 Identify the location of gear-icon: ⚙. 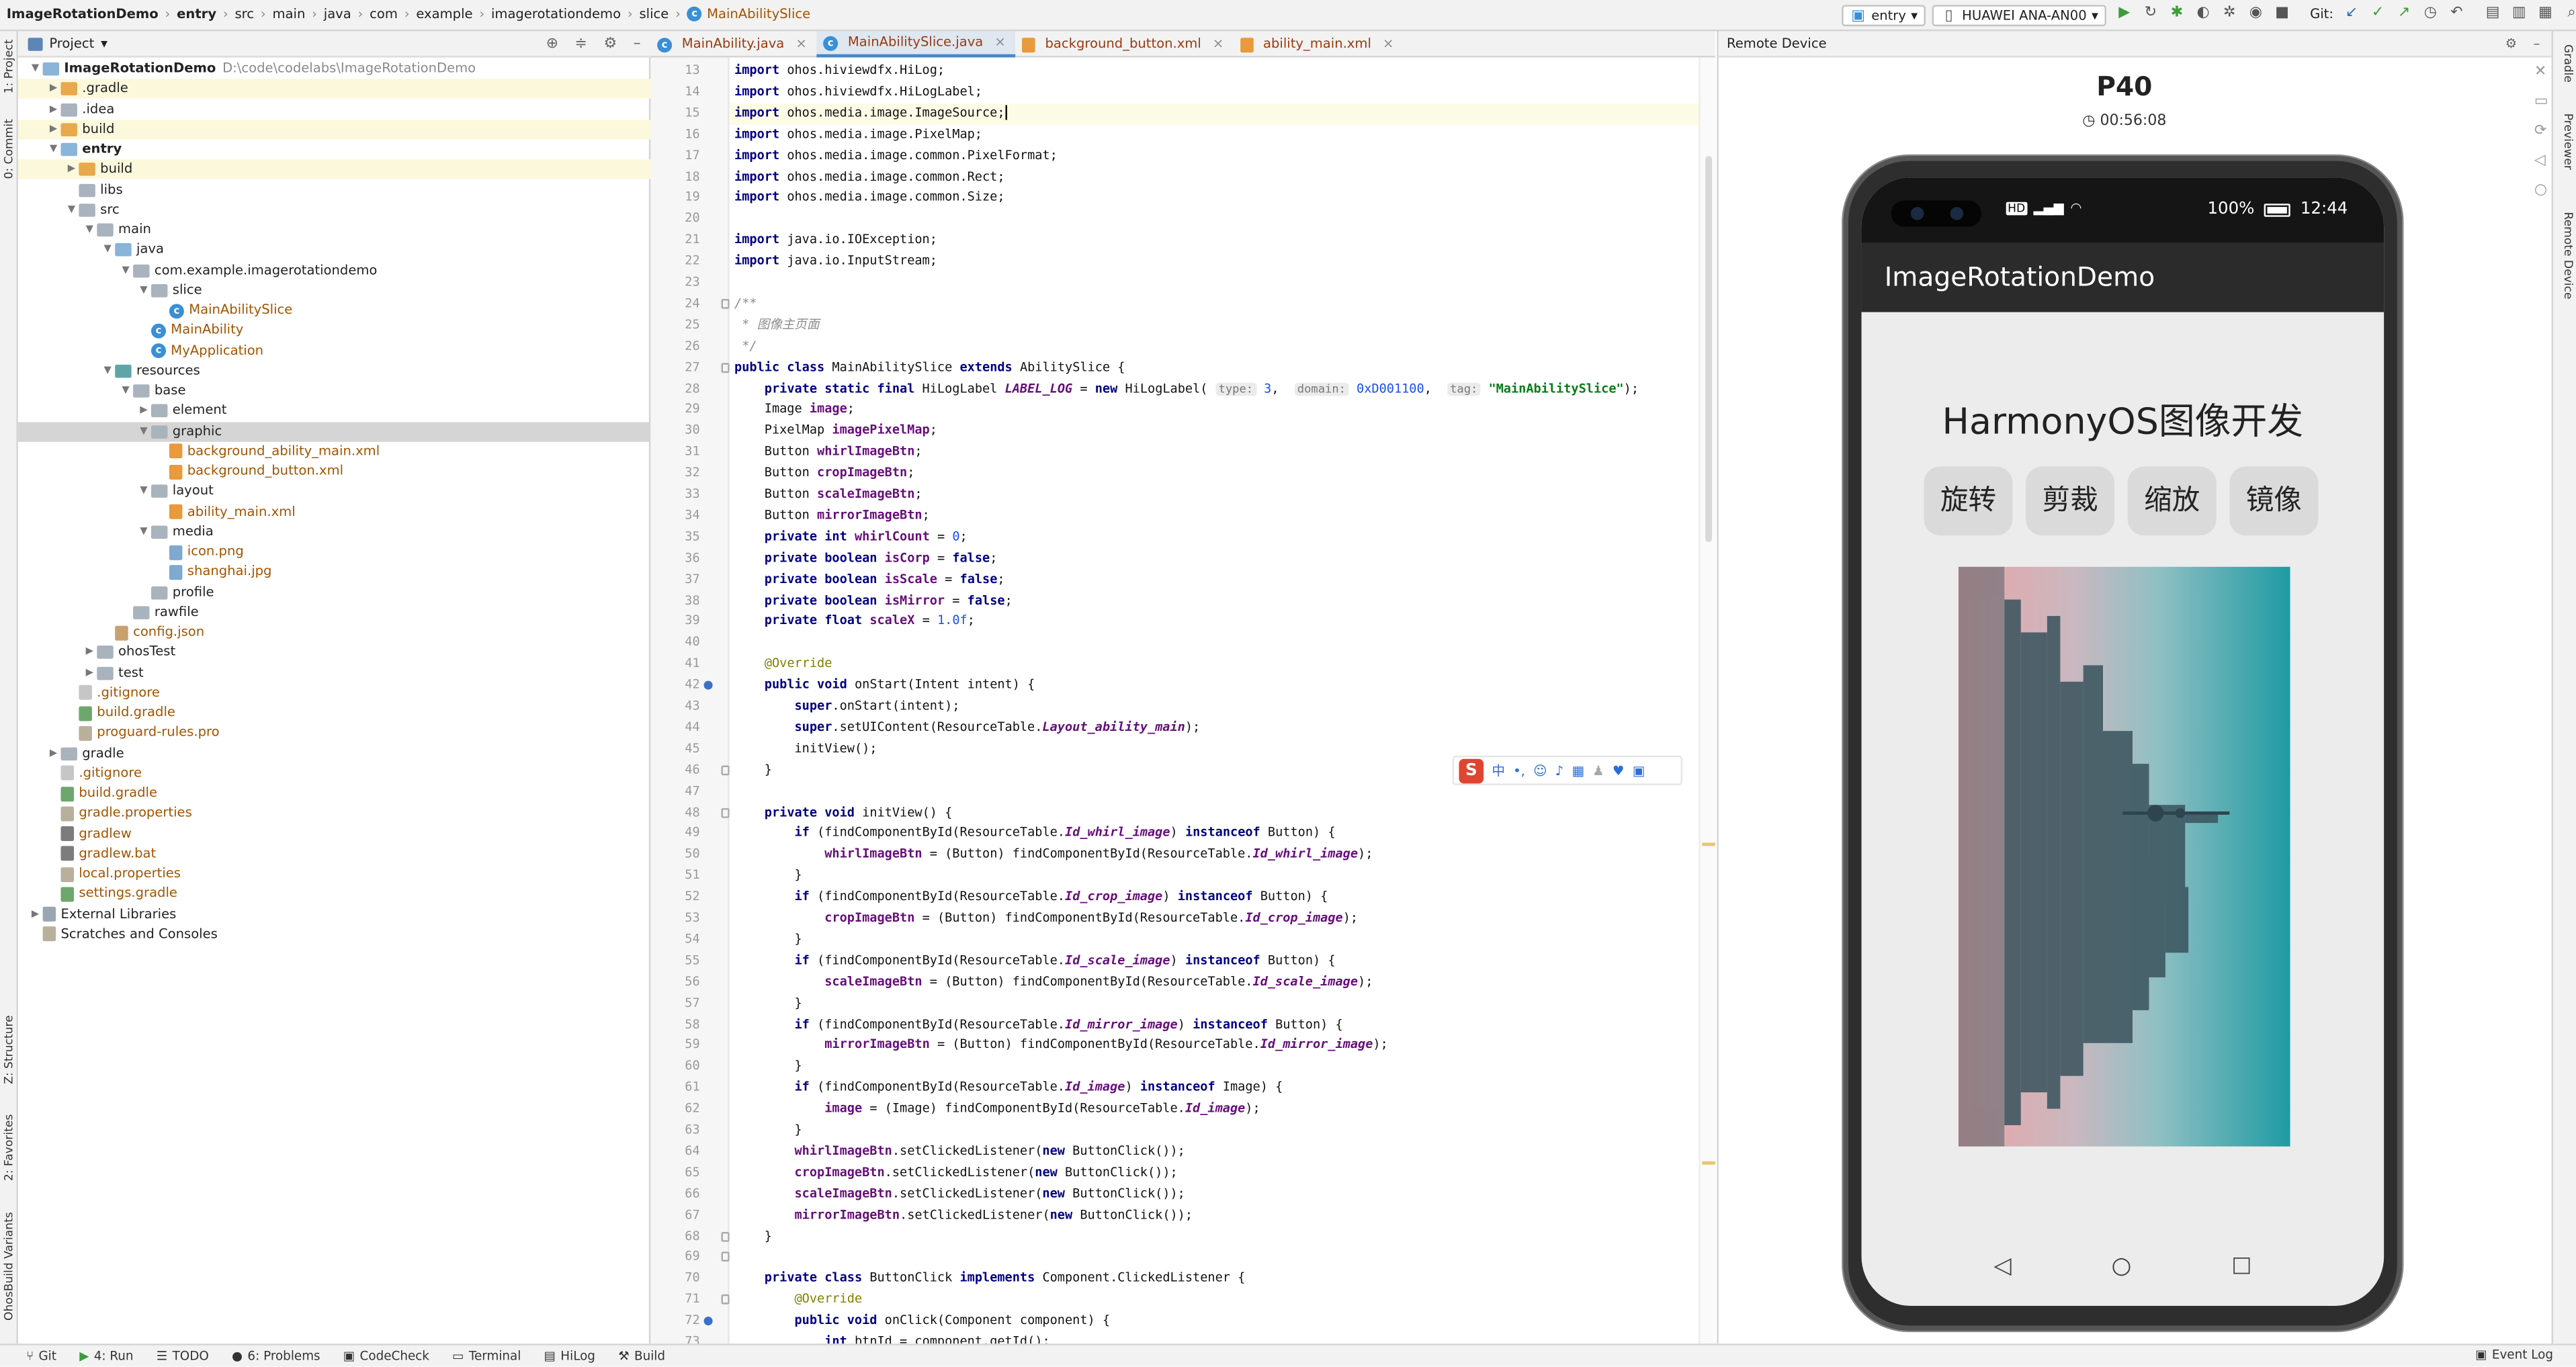
(2511, 44).